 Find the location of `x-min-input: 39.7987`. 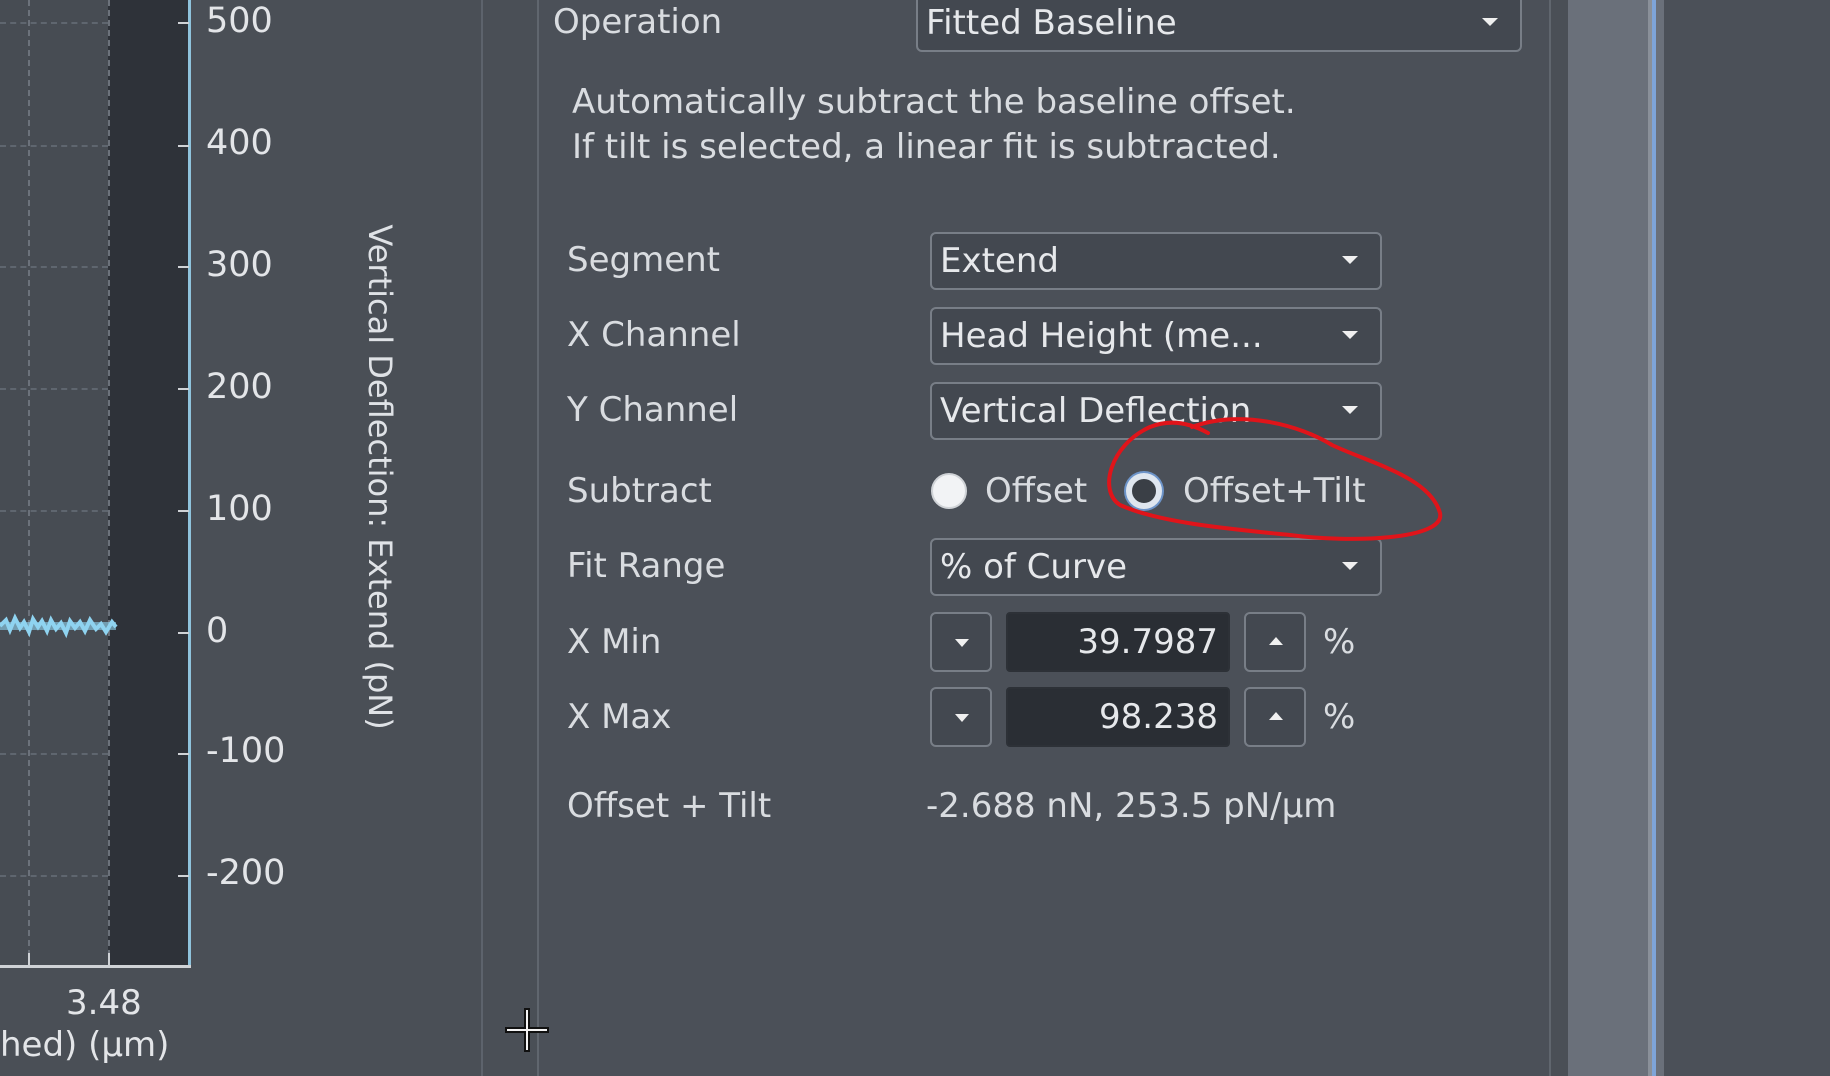

x-min-input: 39.7987 is located at coordinates (1118, 642).